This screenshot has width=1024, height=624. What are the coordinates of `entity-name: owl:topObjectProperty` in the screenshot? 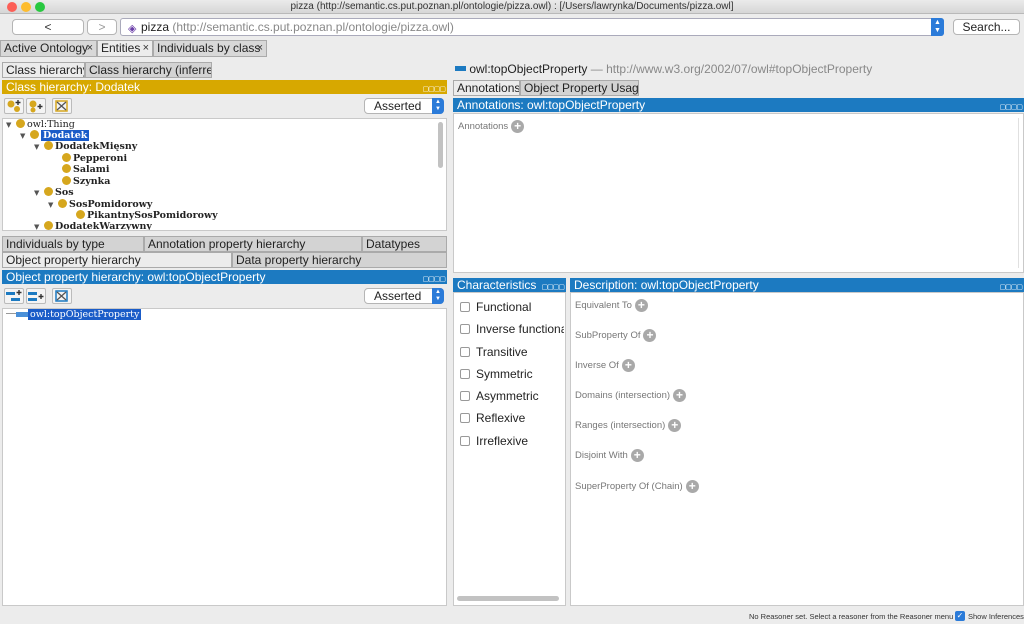 It's located at (528, 69).